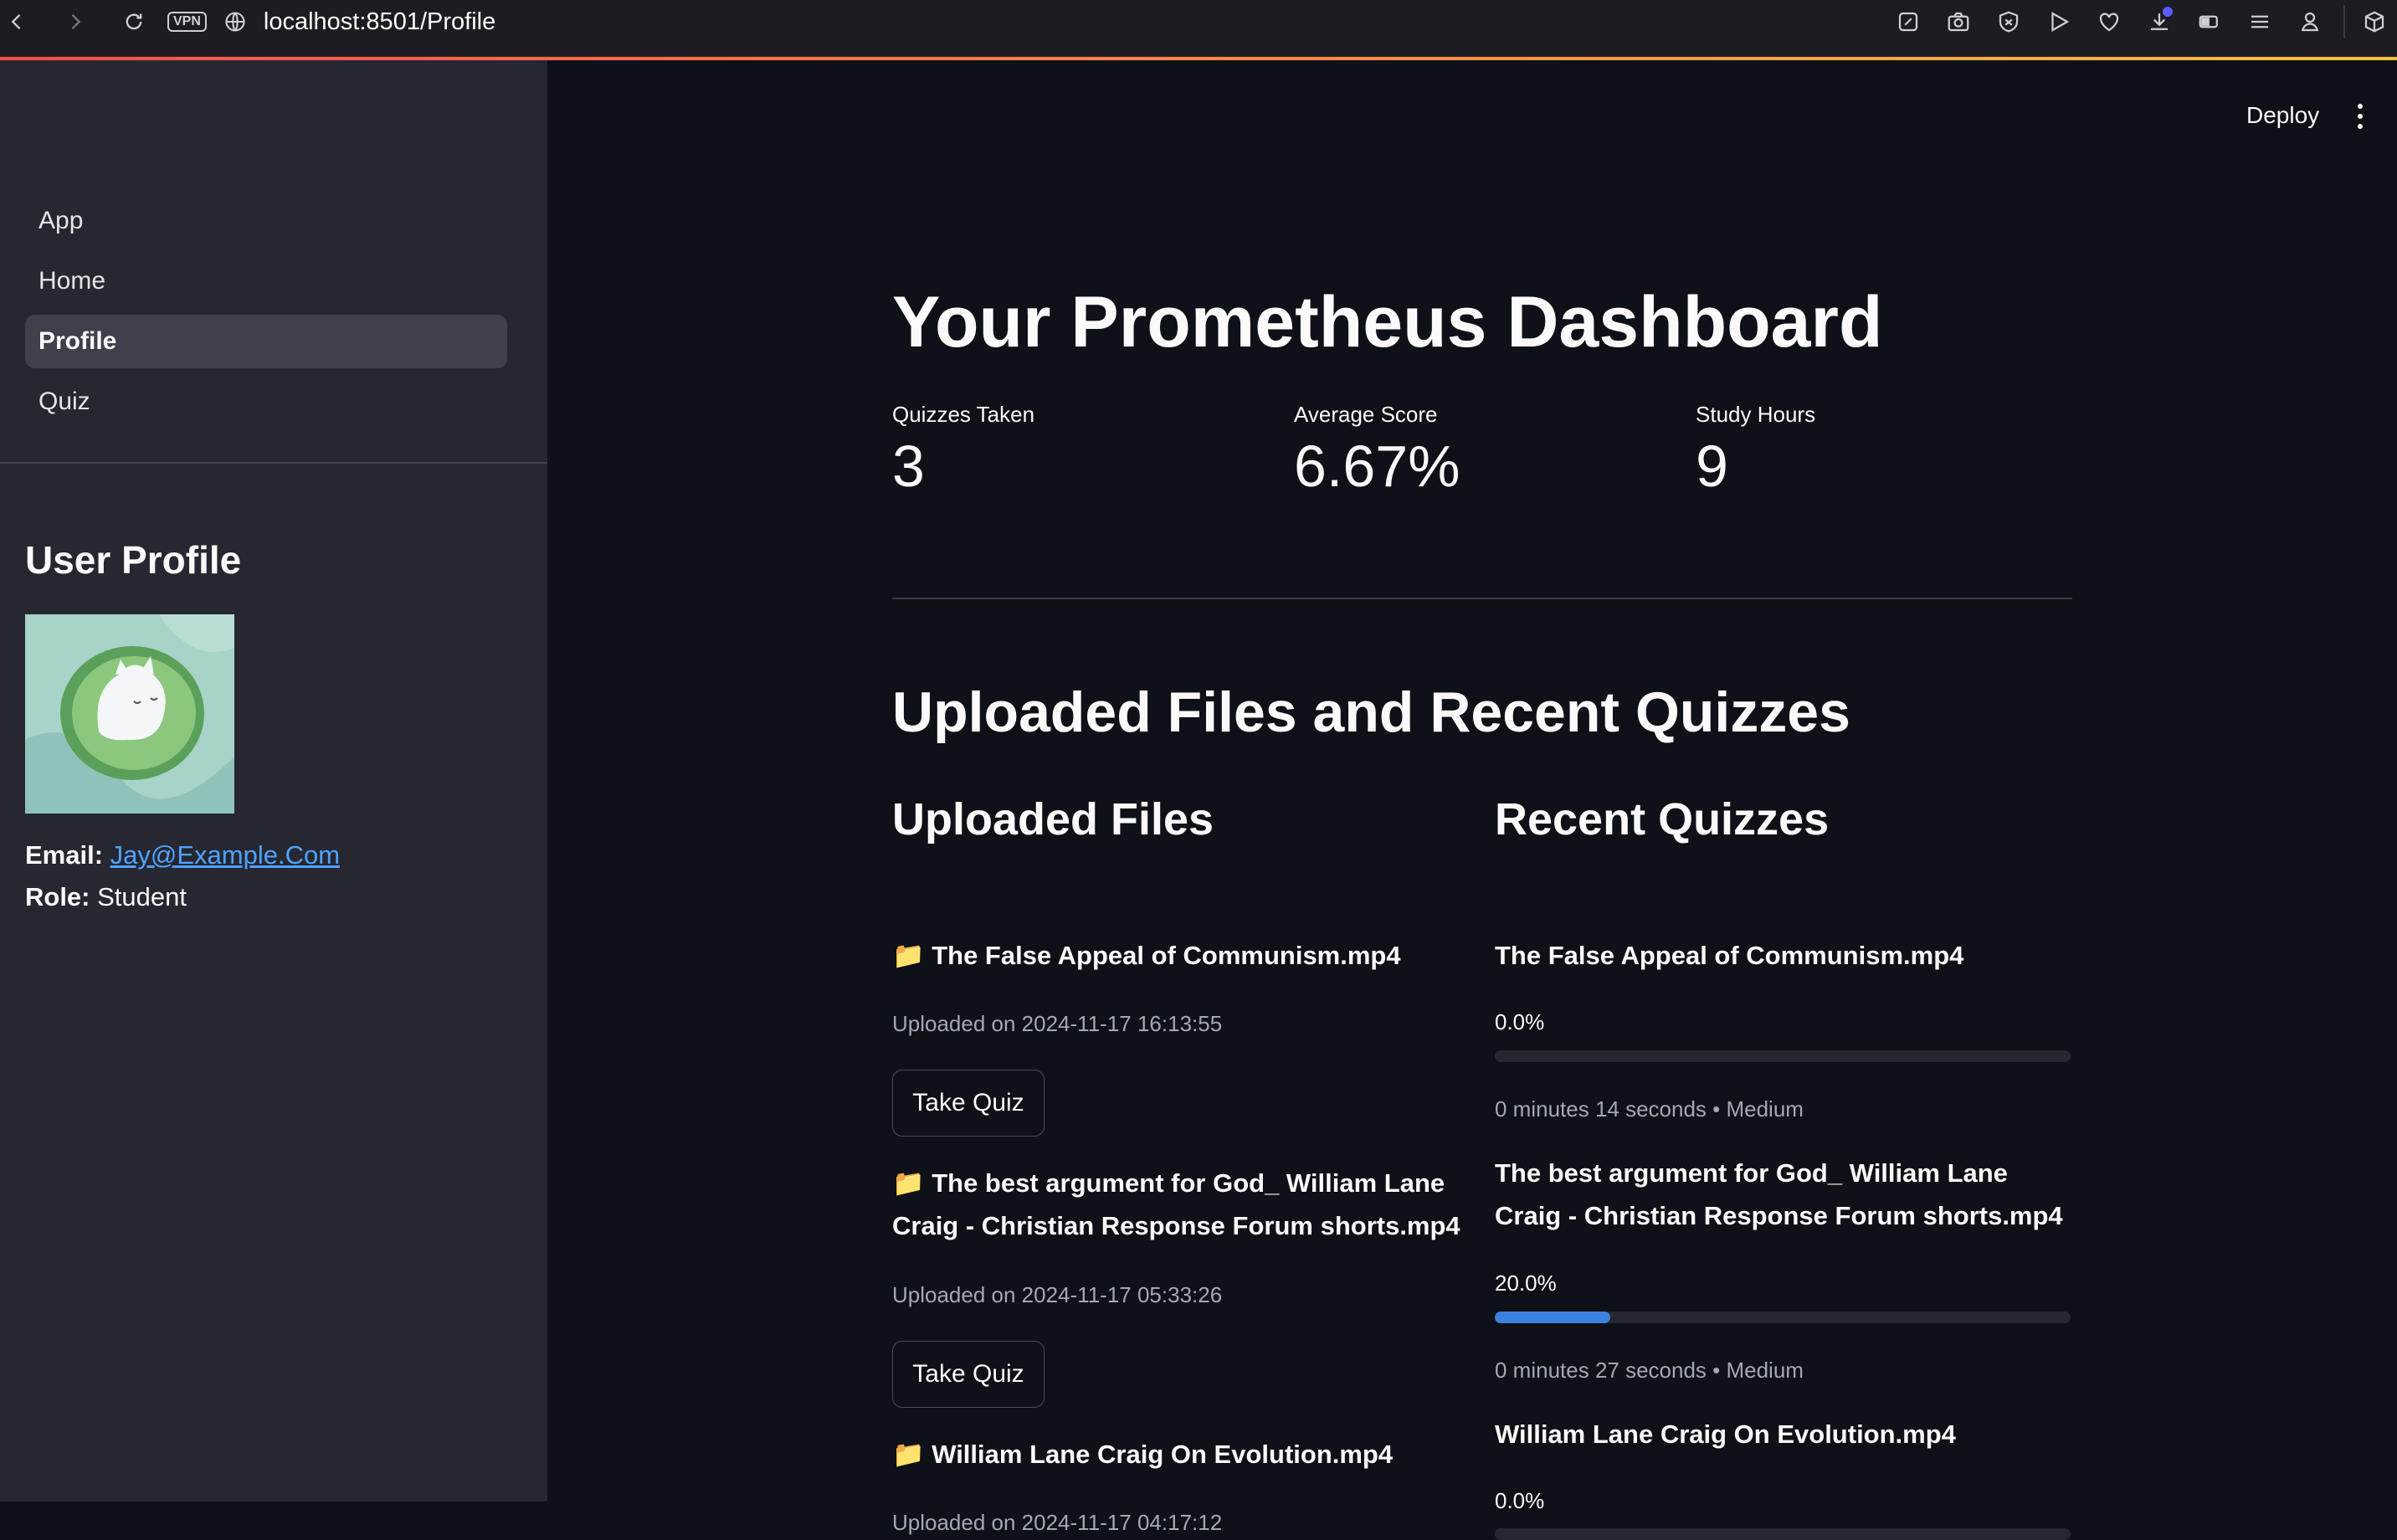 The height and width of the screenshot is (1540, 2397). I want to click on metric-label: Quizzes Taken, so click(963, 414).